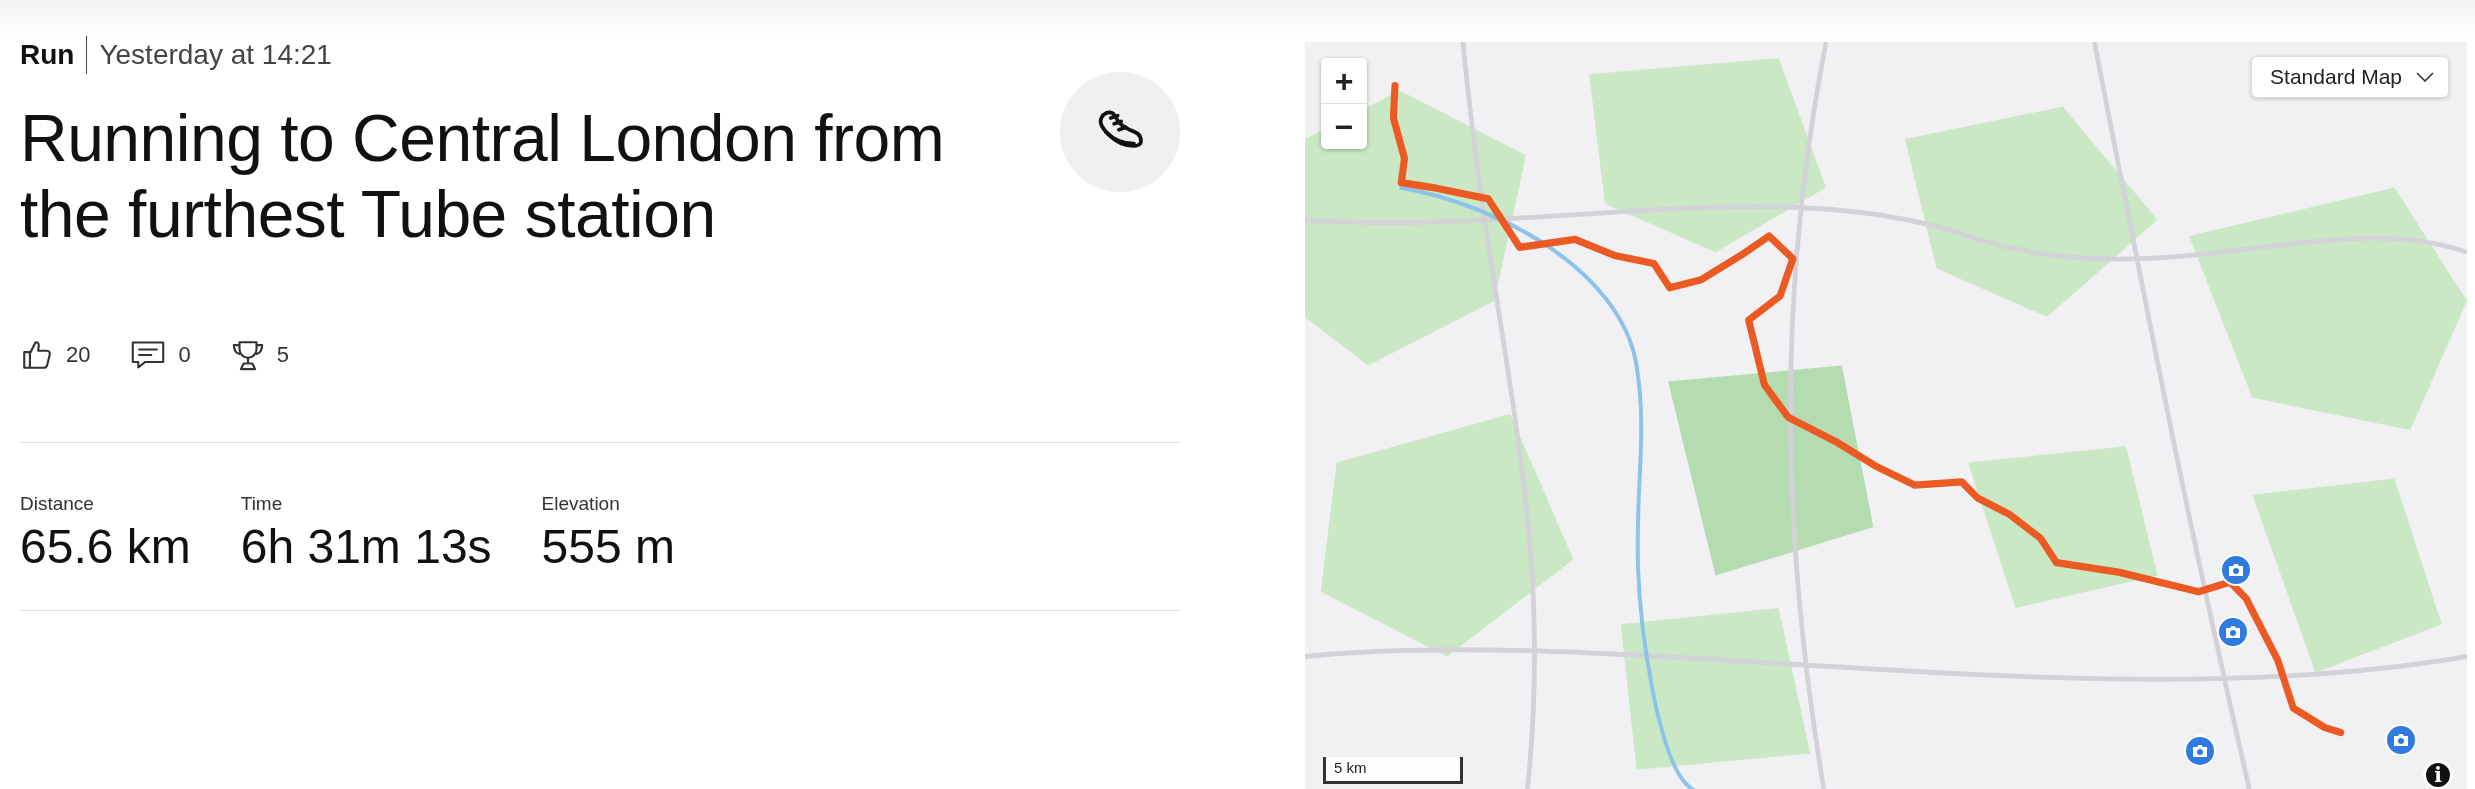  I want to click on stat-label: Time, so click(262, 504).